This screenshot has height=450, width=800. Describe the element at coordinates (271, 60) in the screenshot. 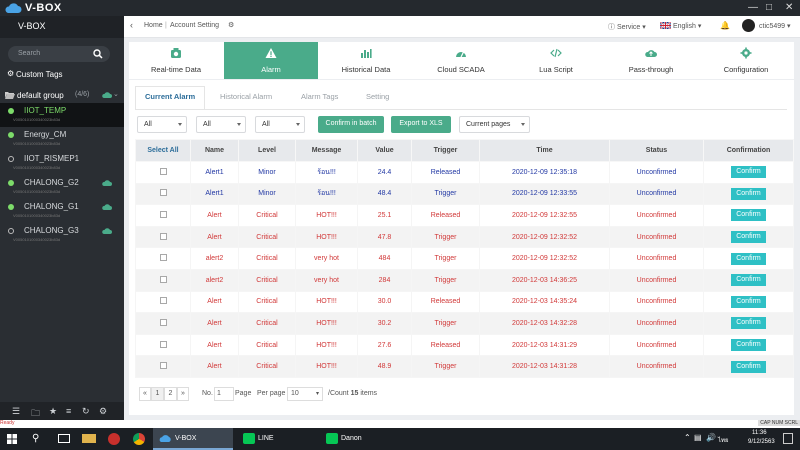

I see `tab-alarm: Alarm` at that location.